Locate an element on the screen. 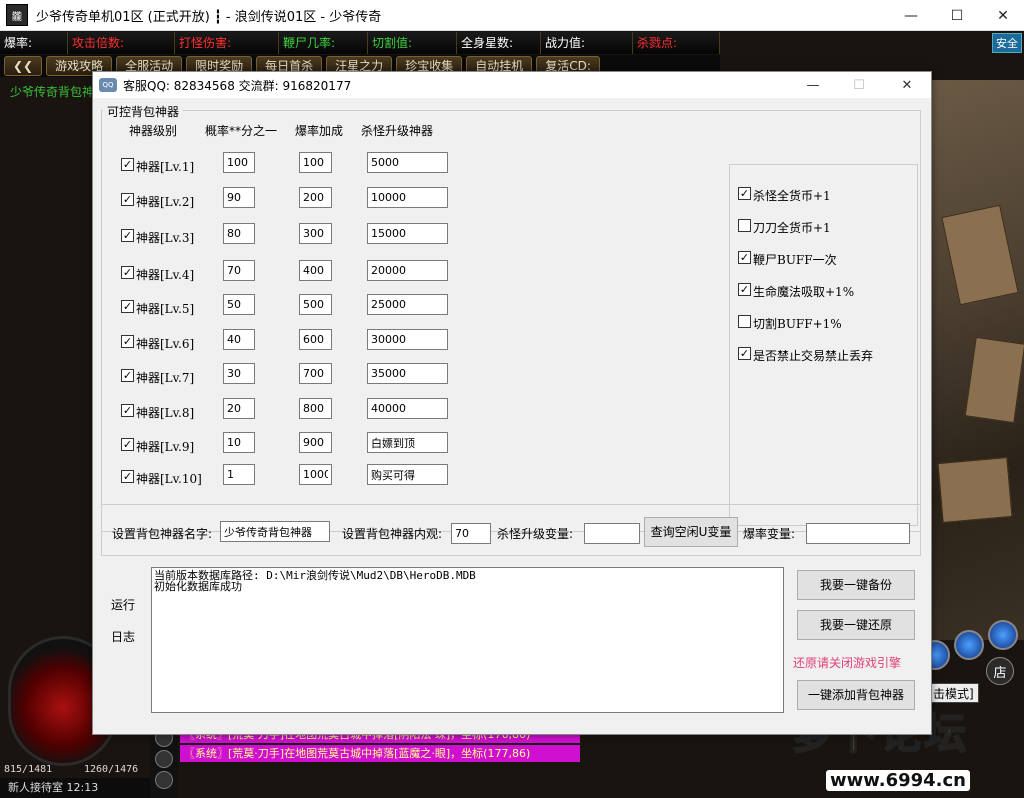 This screenshot has width=1024, height=798. log-label-run: 运行 is located at coordinates (123, 605).